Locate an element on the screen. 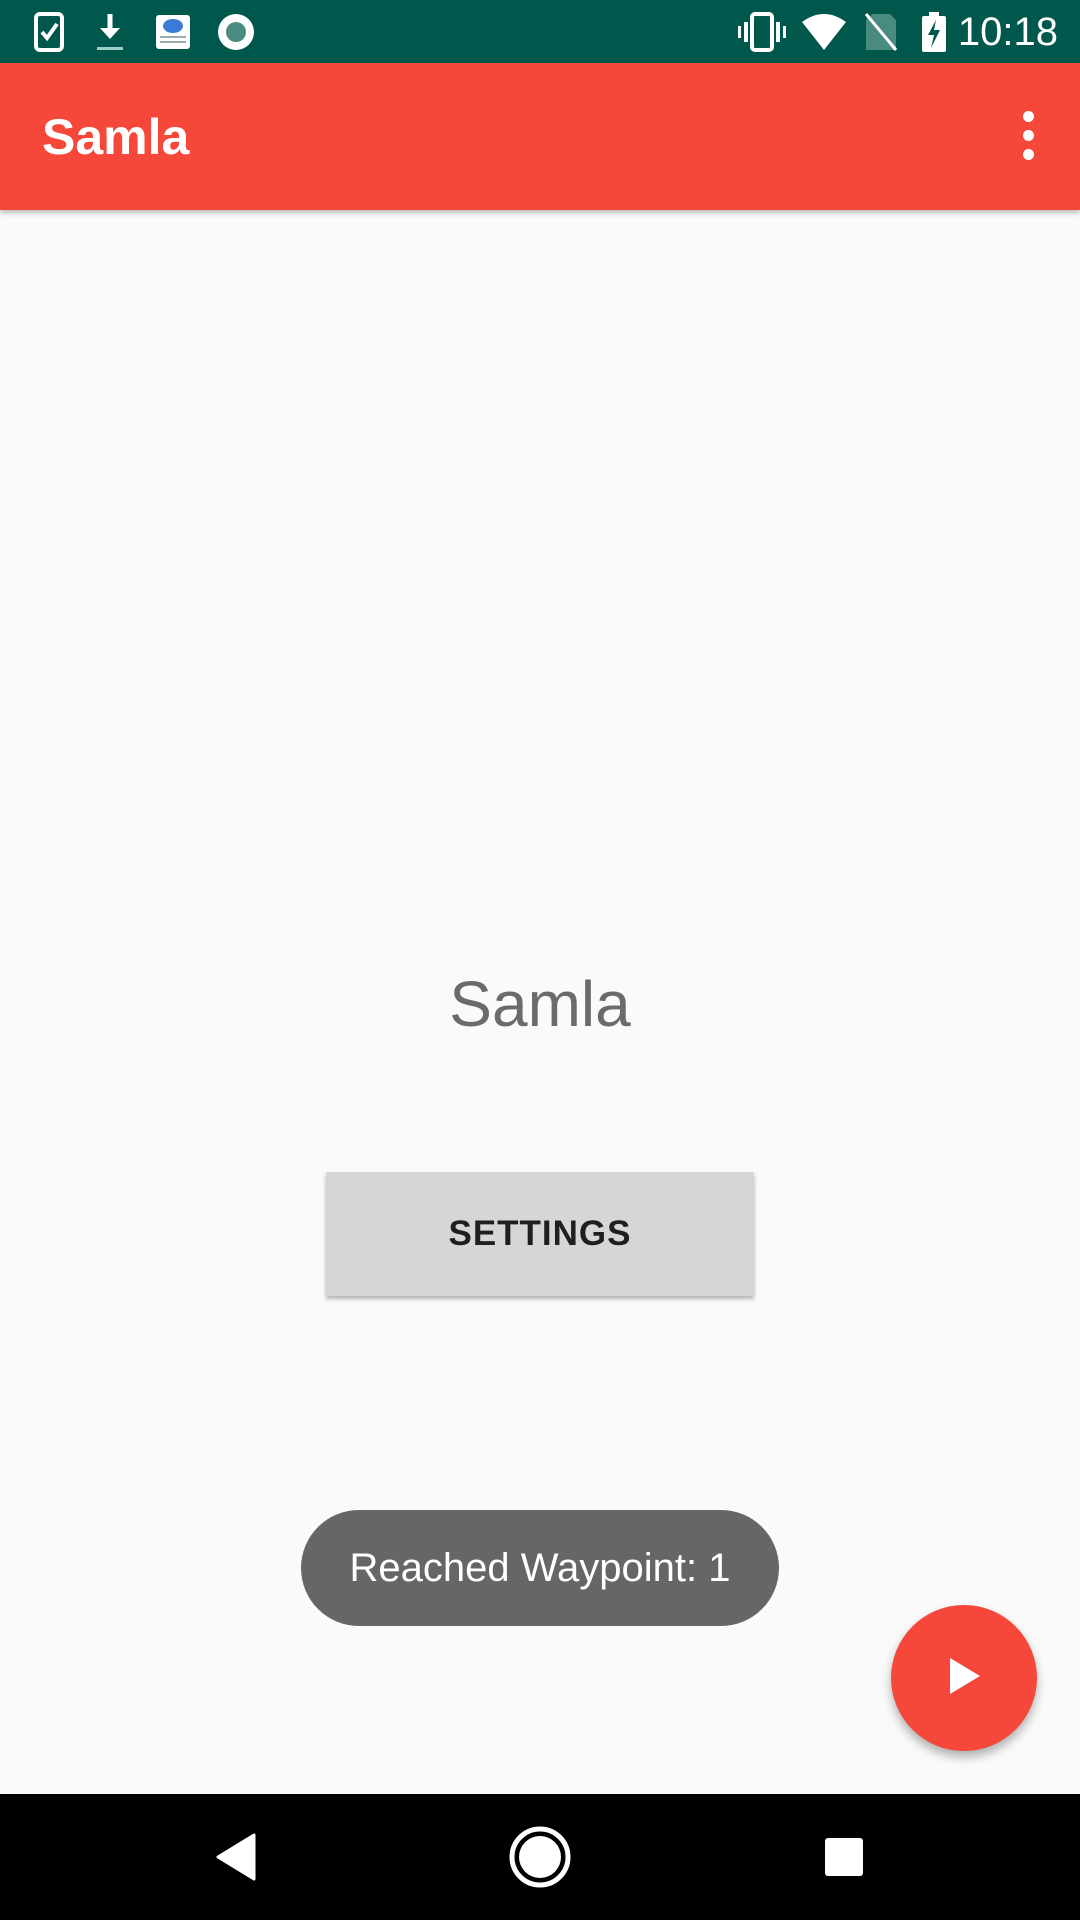 This screenshot has height=1920, width=1080. wifi-icon is located at coordinates (824, 32).